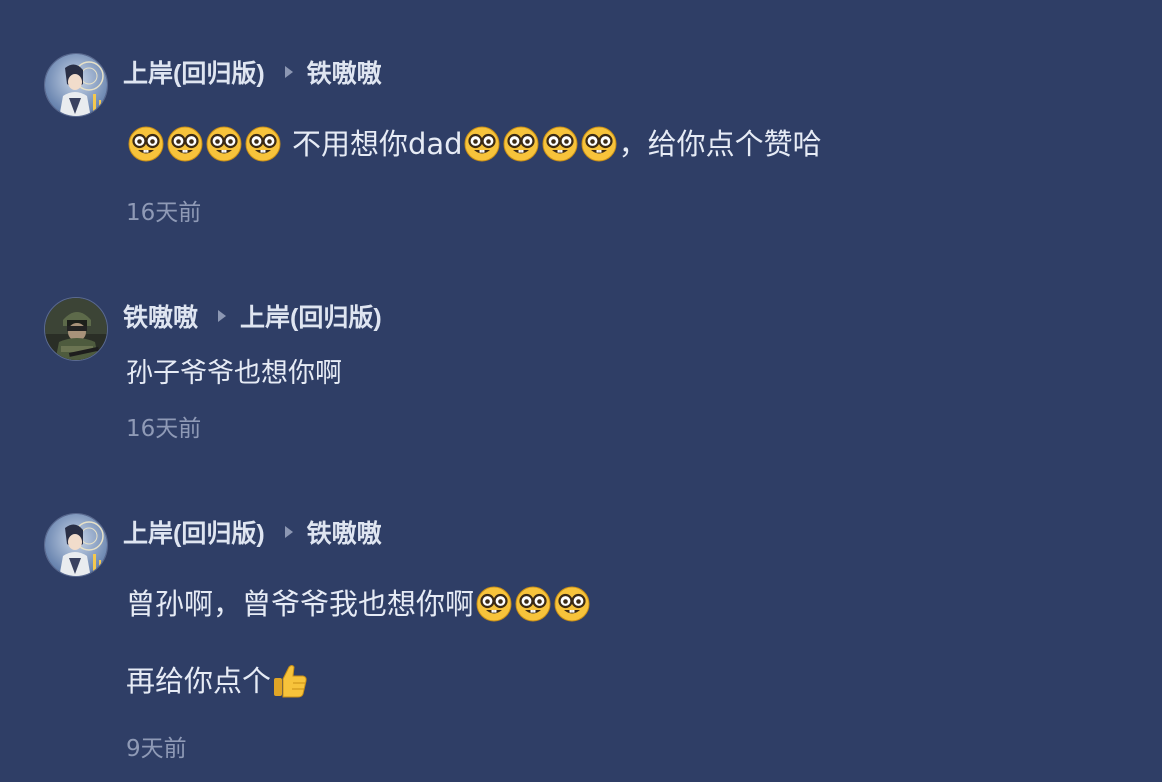  Describe the element at coordinates (156, 749) in the screenshot. I see `comment-timestamp: 9天前` at that location.